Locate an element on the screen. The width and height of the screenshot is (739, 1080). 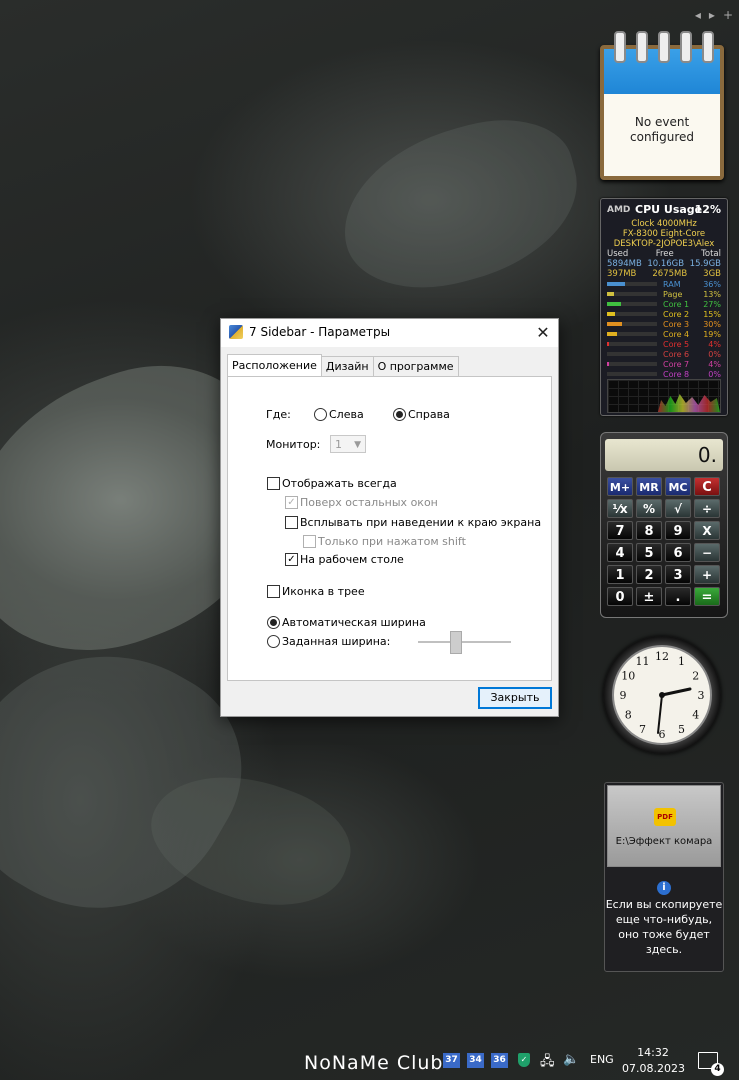
calculator-key: M+ is located at coordinates (620, 486).